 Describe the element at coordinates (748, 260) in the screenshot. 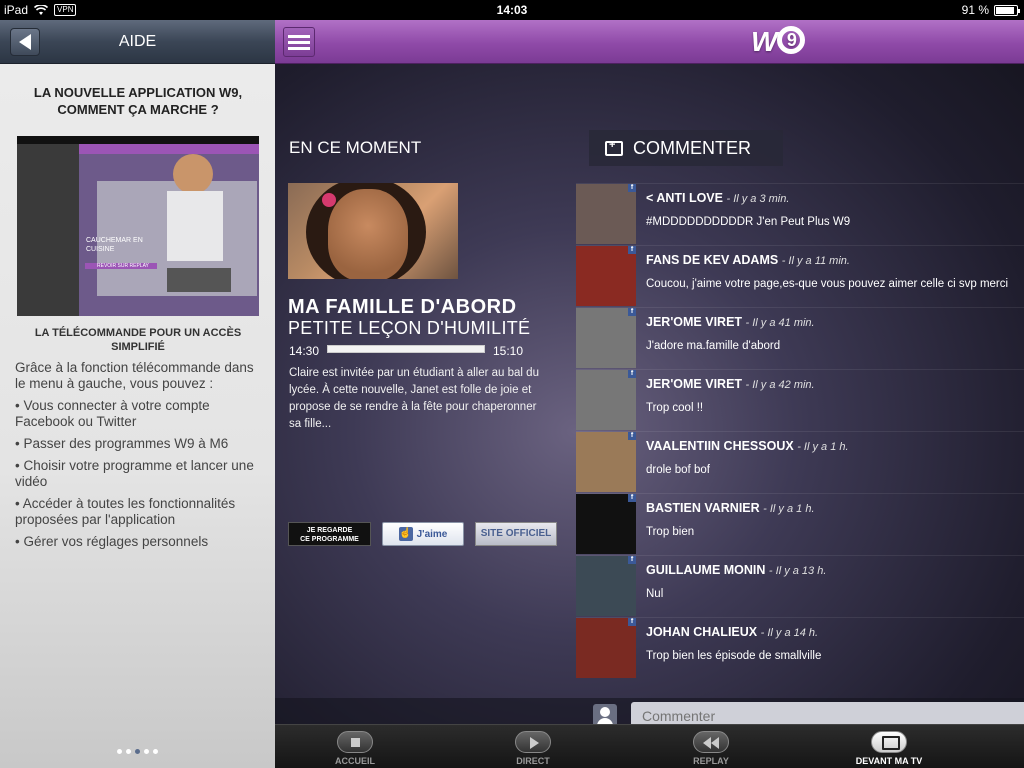

I see `comment-author: FANS DE KEV ADAMS - Il y a 11 min.` at that location.